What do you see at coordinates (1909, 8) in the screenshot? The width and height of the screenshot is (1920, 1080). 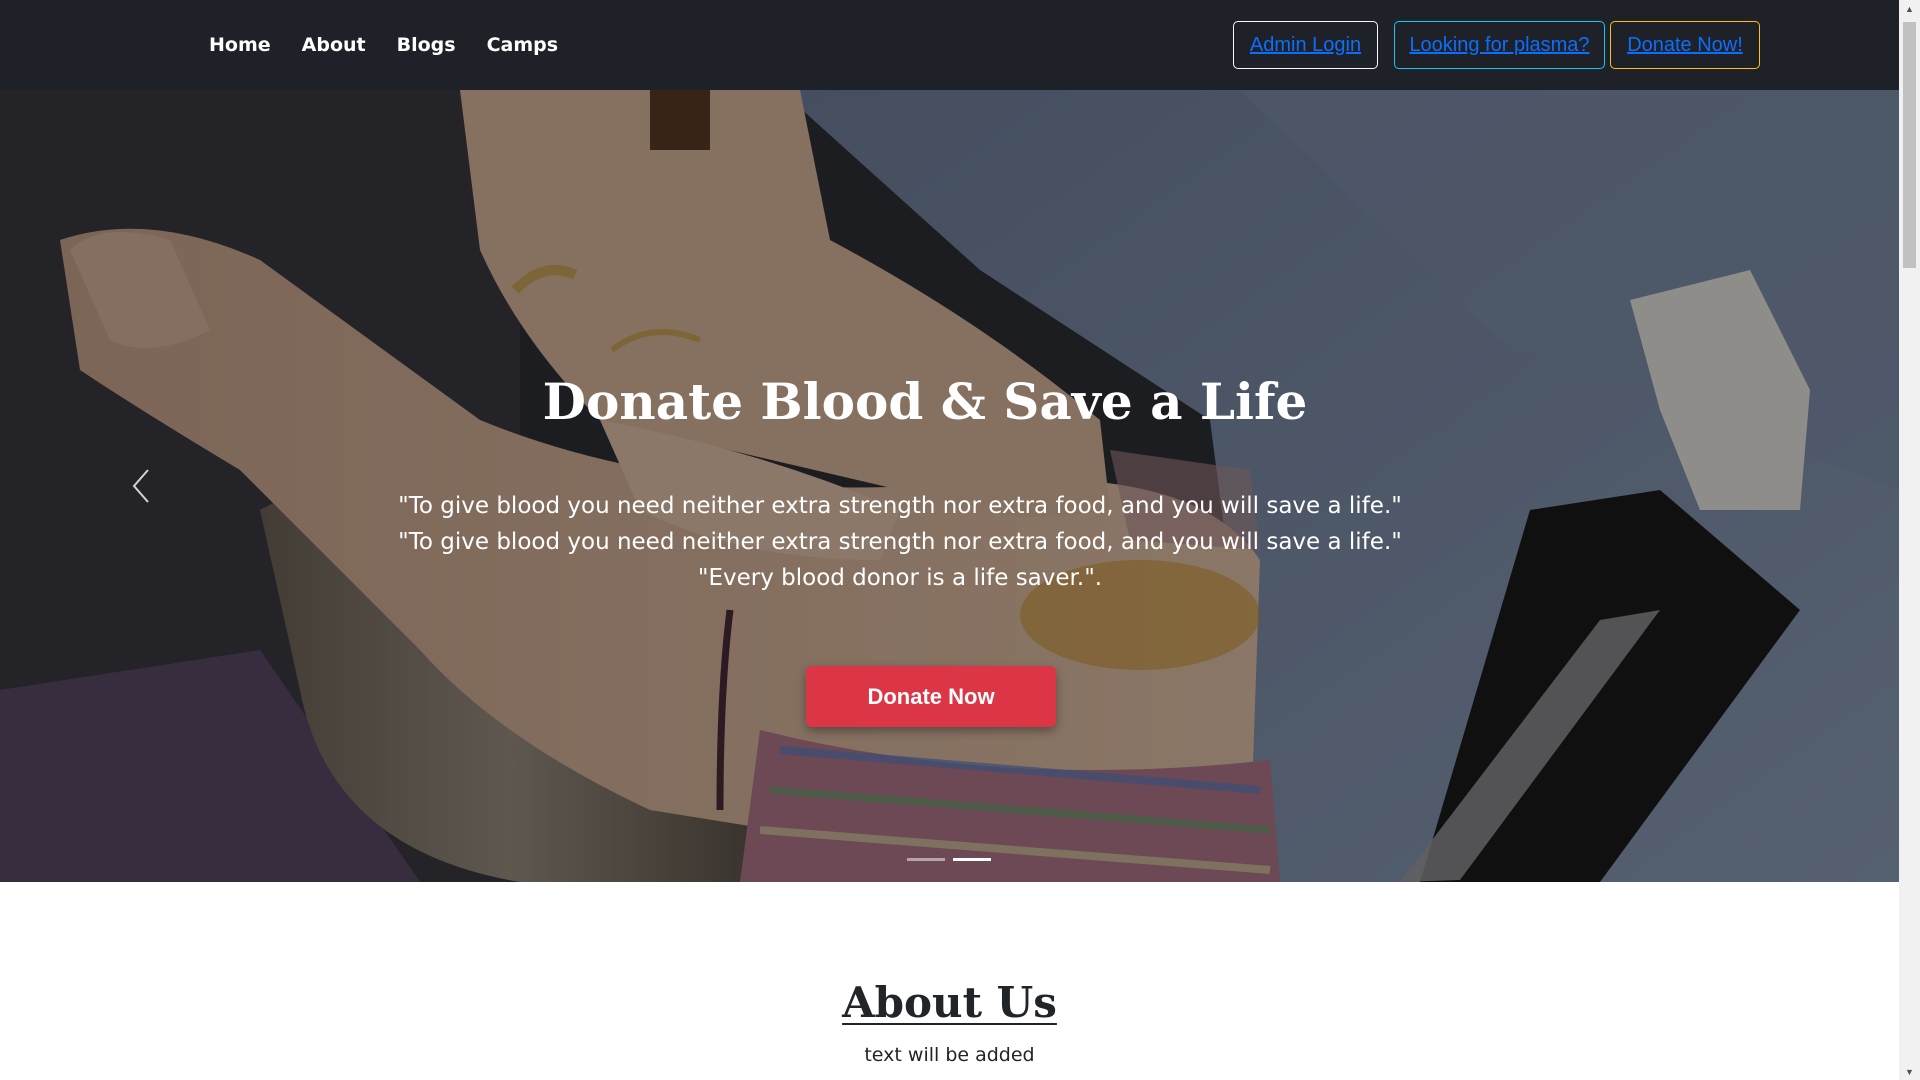 I see `scroll-up-arrow-icon: ▲` at bounding box center [1909, 8].